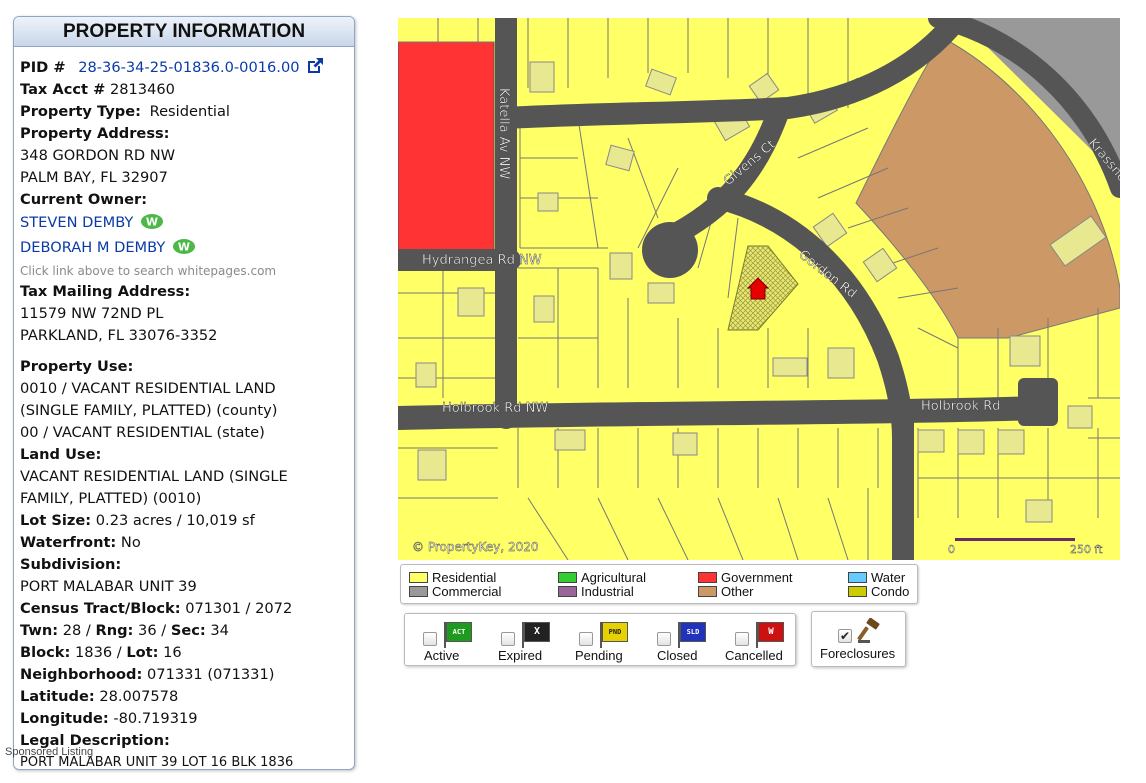 This screenshot has width=1146, height=783. I want to click on use-line: 00 / VACANT RESIDENTIAL (state), so click(142, 432).